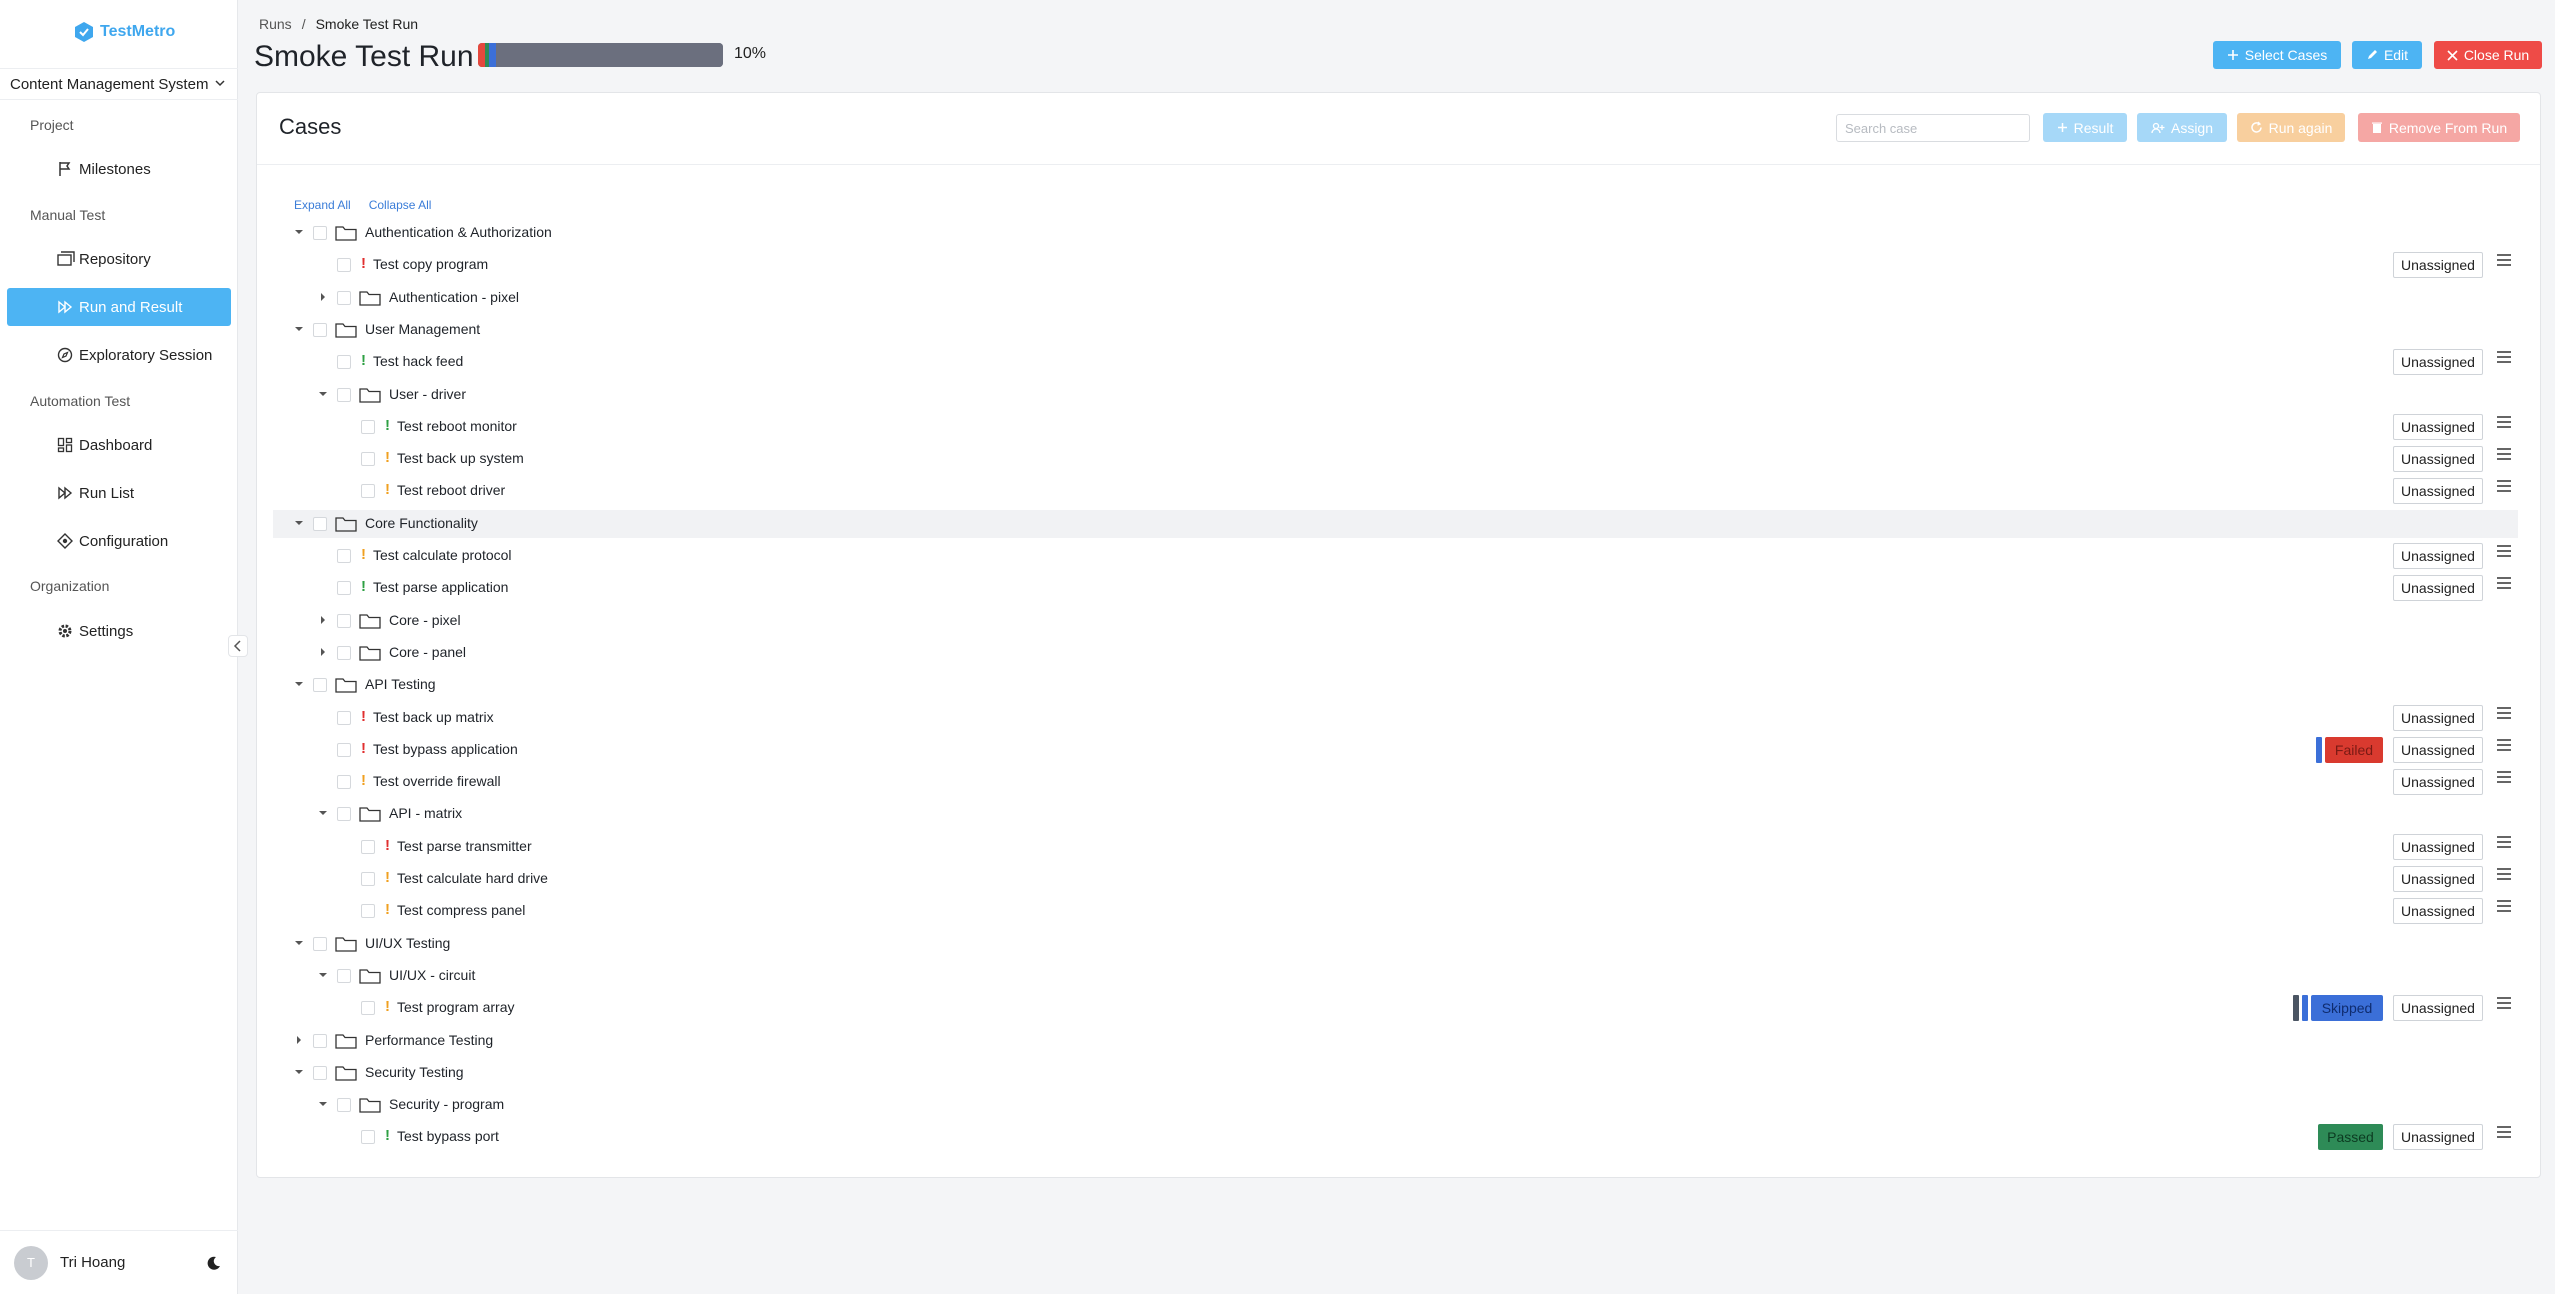  Describe the element at coordinates (119, 445) in the screenshot. I see `sidebar-item-dashboard: Dashboard` at that location.